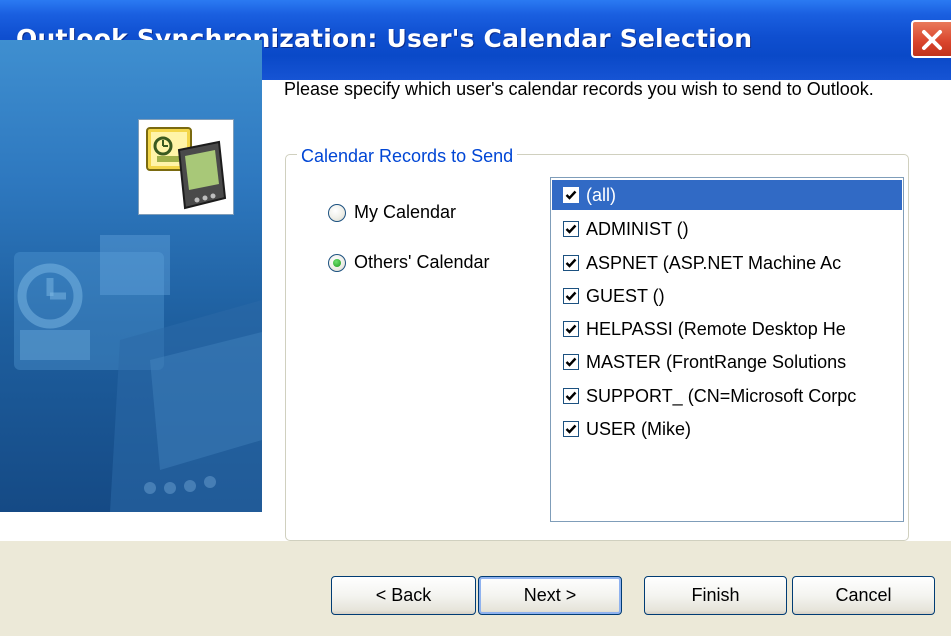 The width and height of the screenshot is (951, 636). I want to click on radio-others-calendar: Others' Calendar, so click(409, 262).